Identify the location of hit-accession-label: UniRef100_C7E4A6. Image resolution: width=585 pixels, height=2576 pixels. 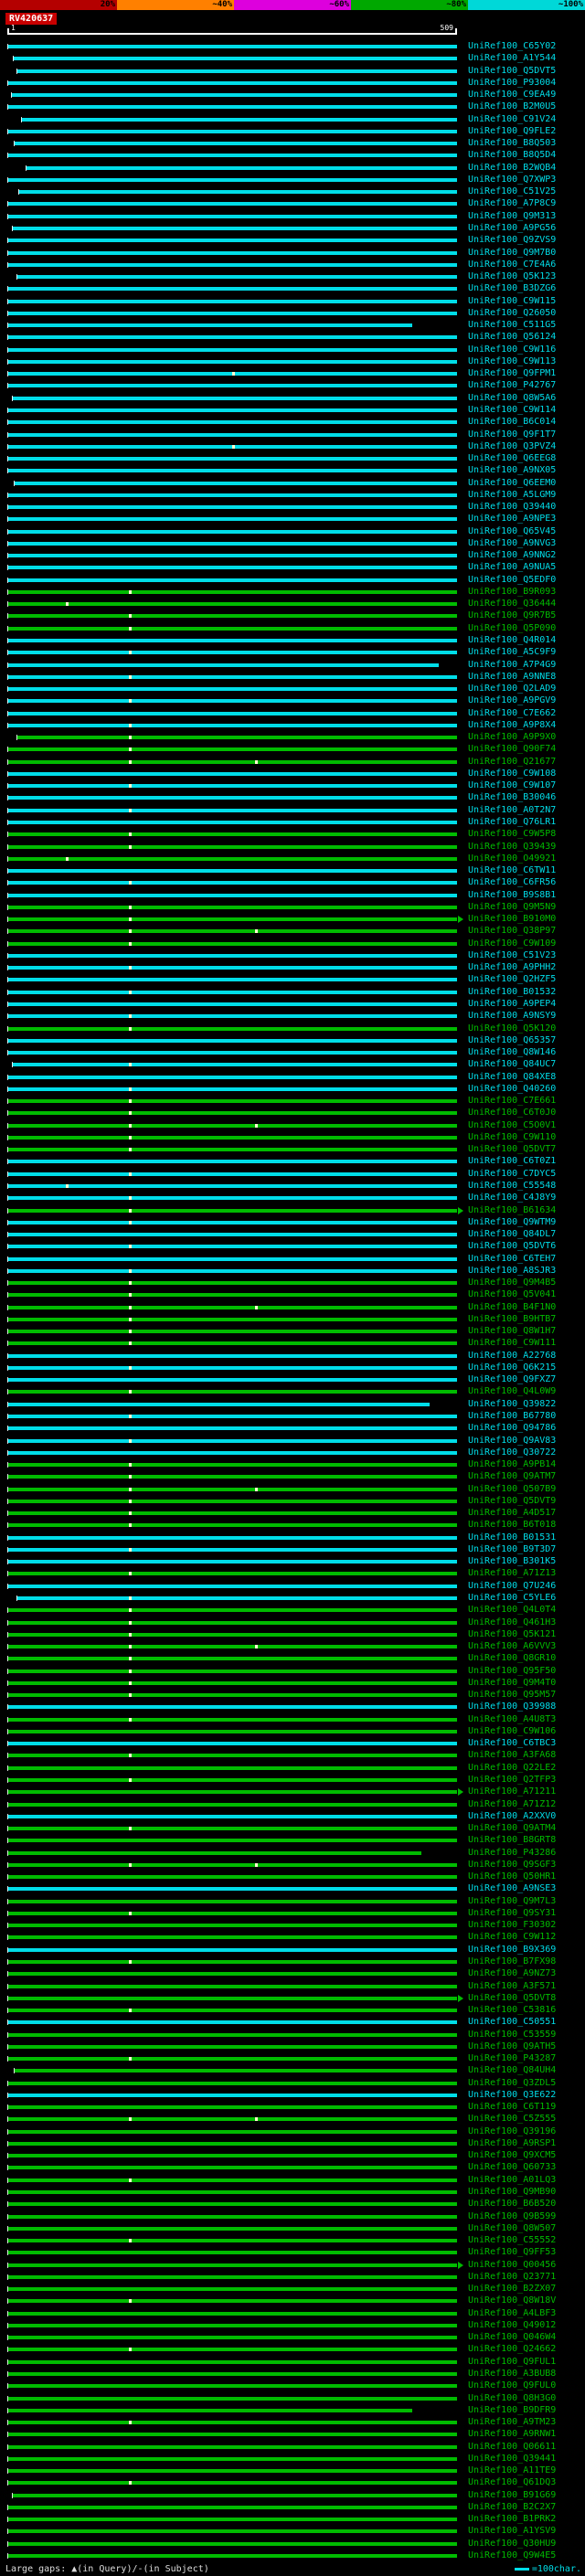
(512, 265).